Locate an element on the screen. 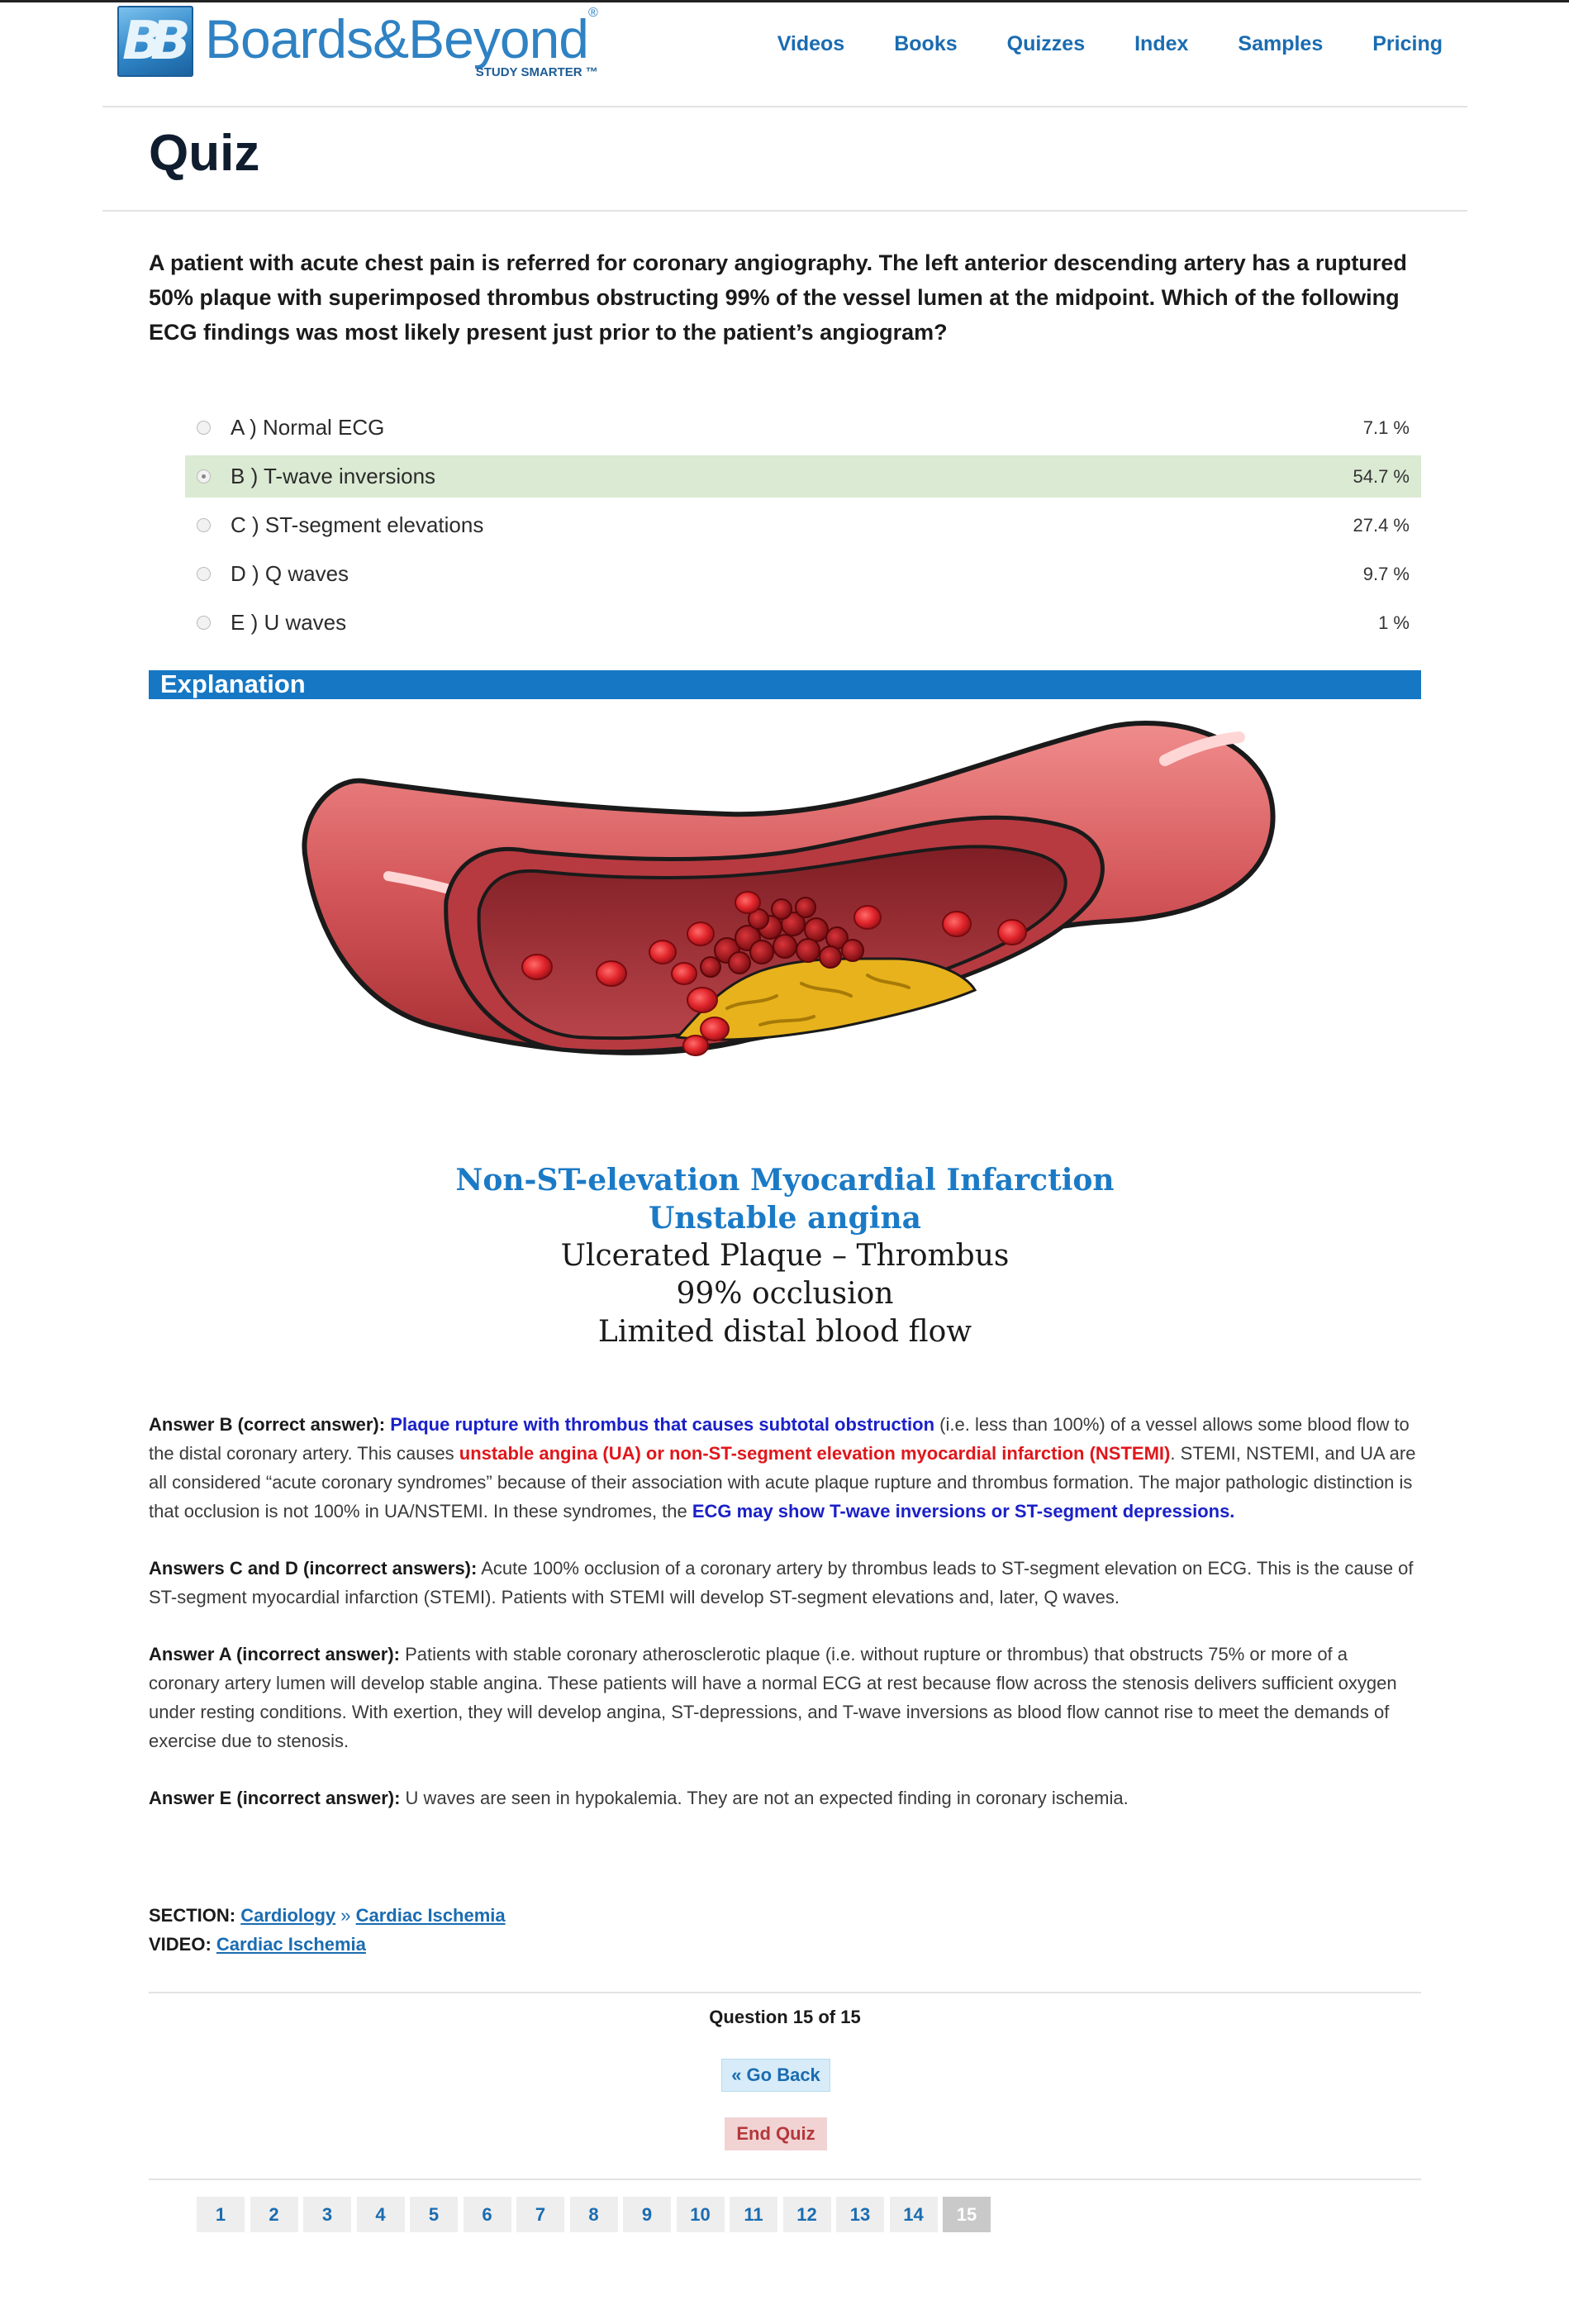 Image resolution: width=1569 pixels, height=2324 pixels. page-button-9: 9 is located at coordinates (647, 2214).